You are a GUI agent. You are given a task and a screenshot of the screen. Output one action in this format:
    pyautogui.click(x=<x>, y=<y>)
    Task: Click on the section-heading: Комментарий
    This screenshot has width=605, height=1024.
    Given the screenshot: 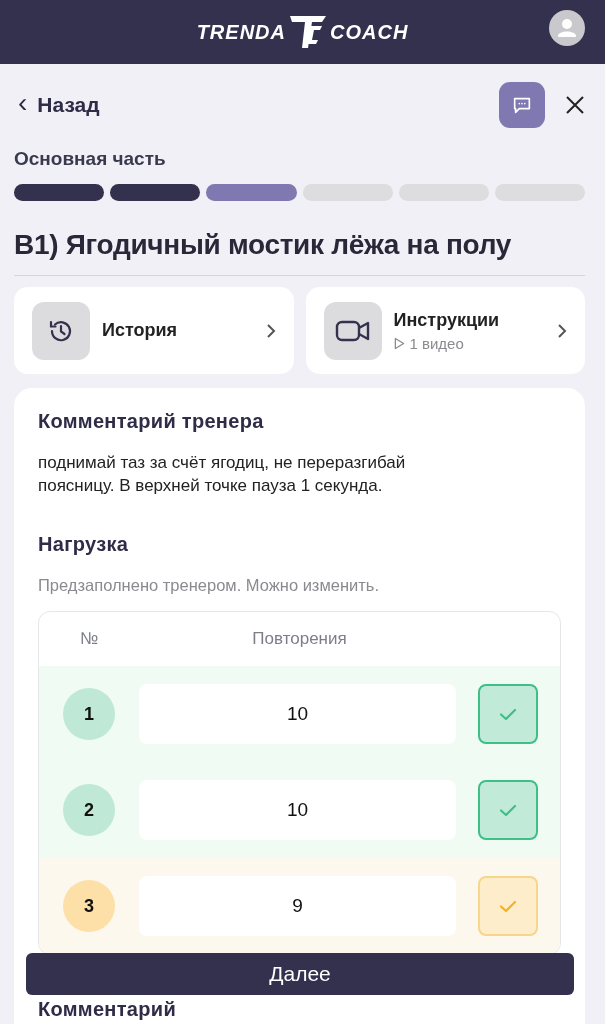 What is the action you would take?
    pyautogui.click(x=107, y=1009)
    